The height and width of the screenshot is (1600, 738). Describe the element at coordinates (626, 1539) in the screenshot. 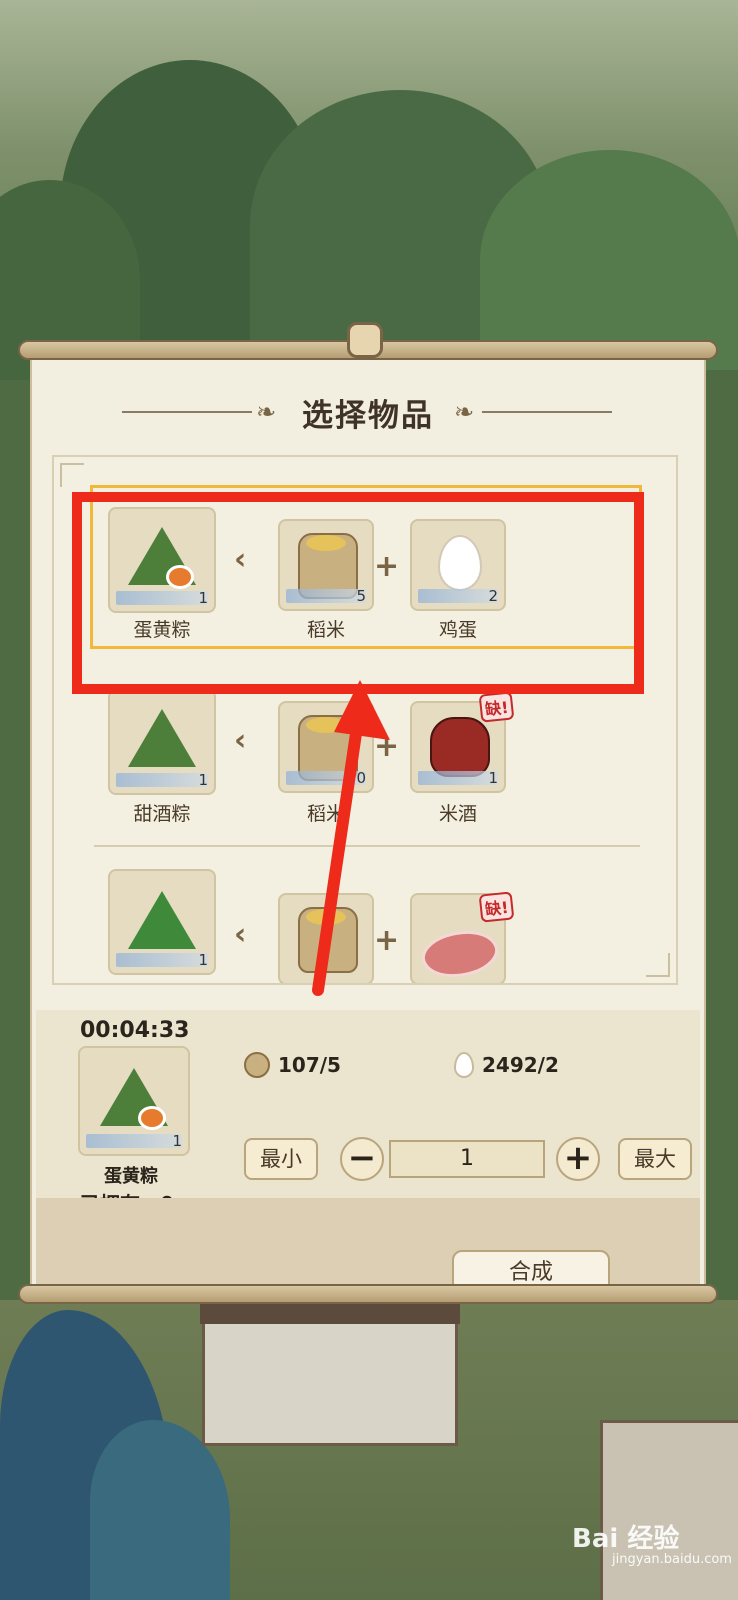

I see `baidu-watermark: Bai 经验` at that location.